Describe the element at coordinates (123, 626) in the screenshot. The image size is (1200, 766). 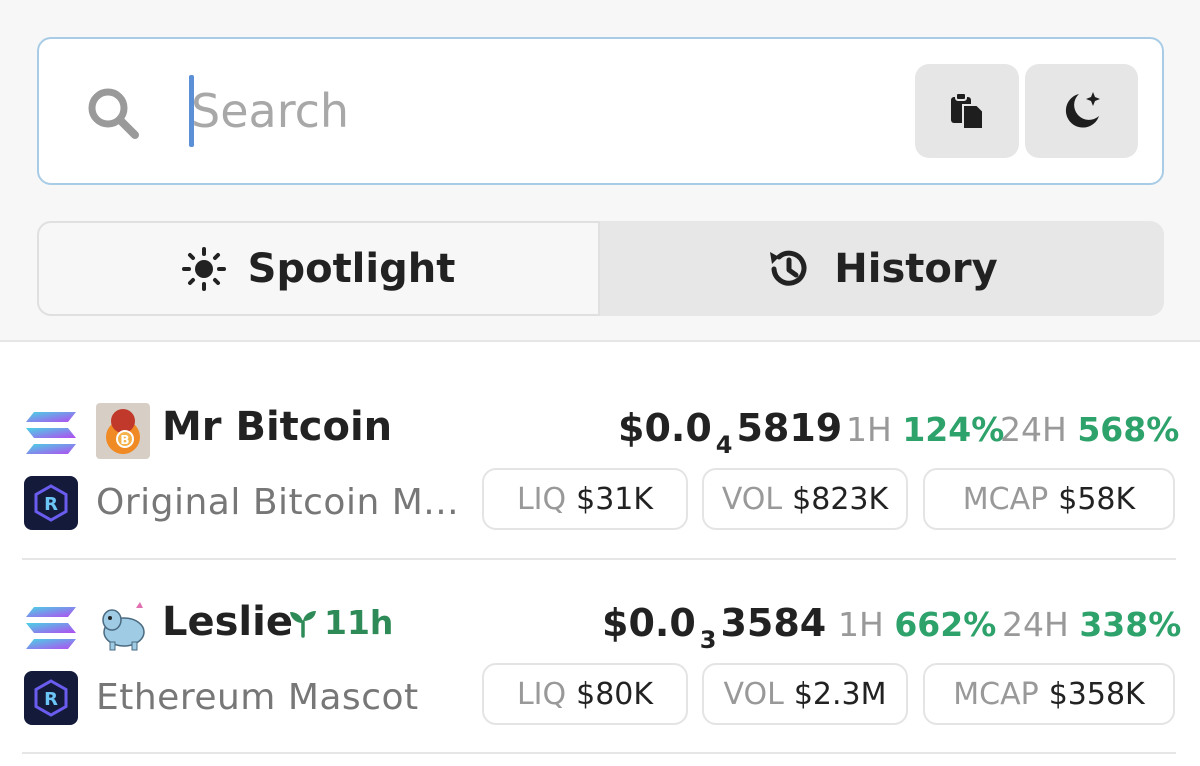
I see `token-avatar` at that location.